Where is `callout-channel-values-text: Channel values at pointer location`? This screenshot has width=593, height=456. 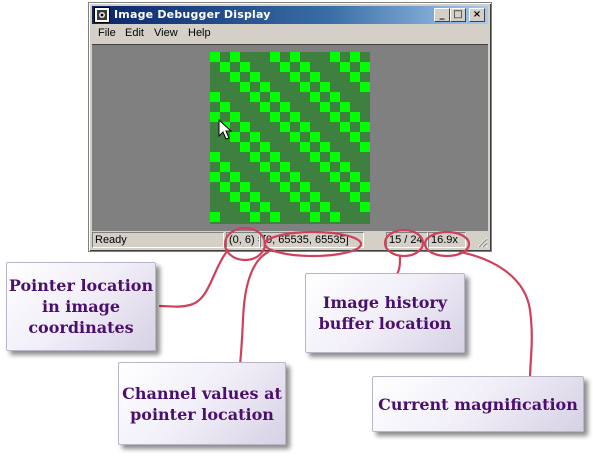 callout-channel-values-text: Channel values at pointer location is located at coordinates (202, 403).